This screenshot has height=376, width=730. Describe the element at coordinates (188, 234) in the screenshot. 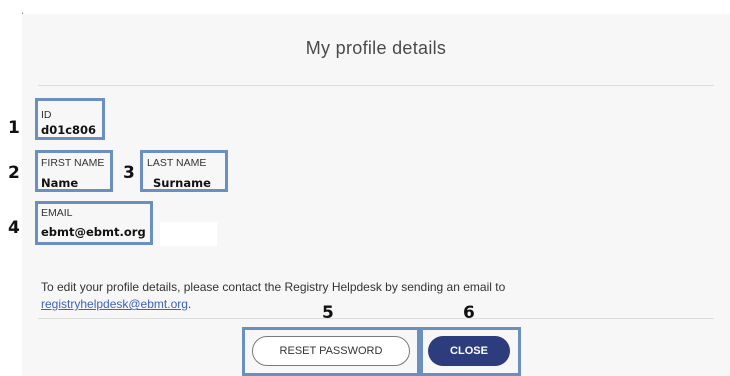

I see `empty-field-box` at that location.